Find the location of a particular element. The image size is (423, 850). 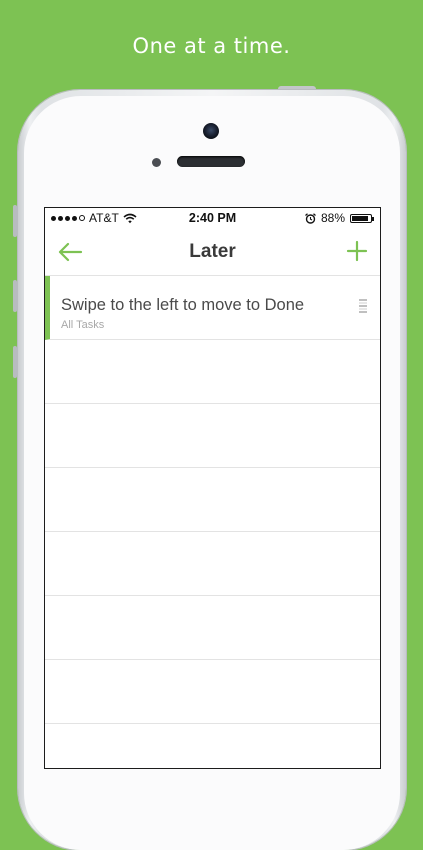

headline: One at a time. is located at coordinates (211, 46).